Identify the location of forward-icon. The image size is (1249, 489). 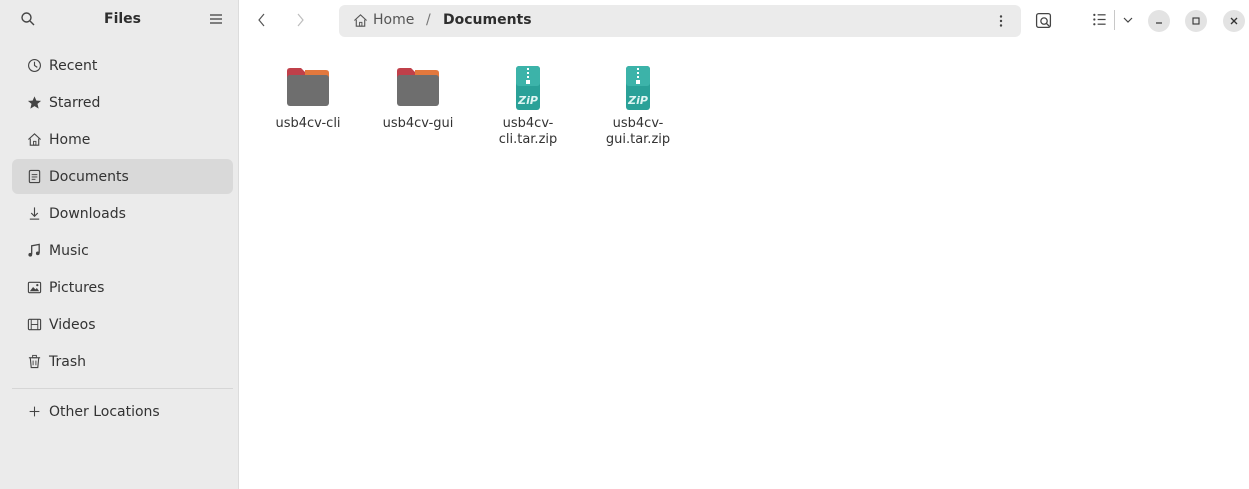
(302, 20).